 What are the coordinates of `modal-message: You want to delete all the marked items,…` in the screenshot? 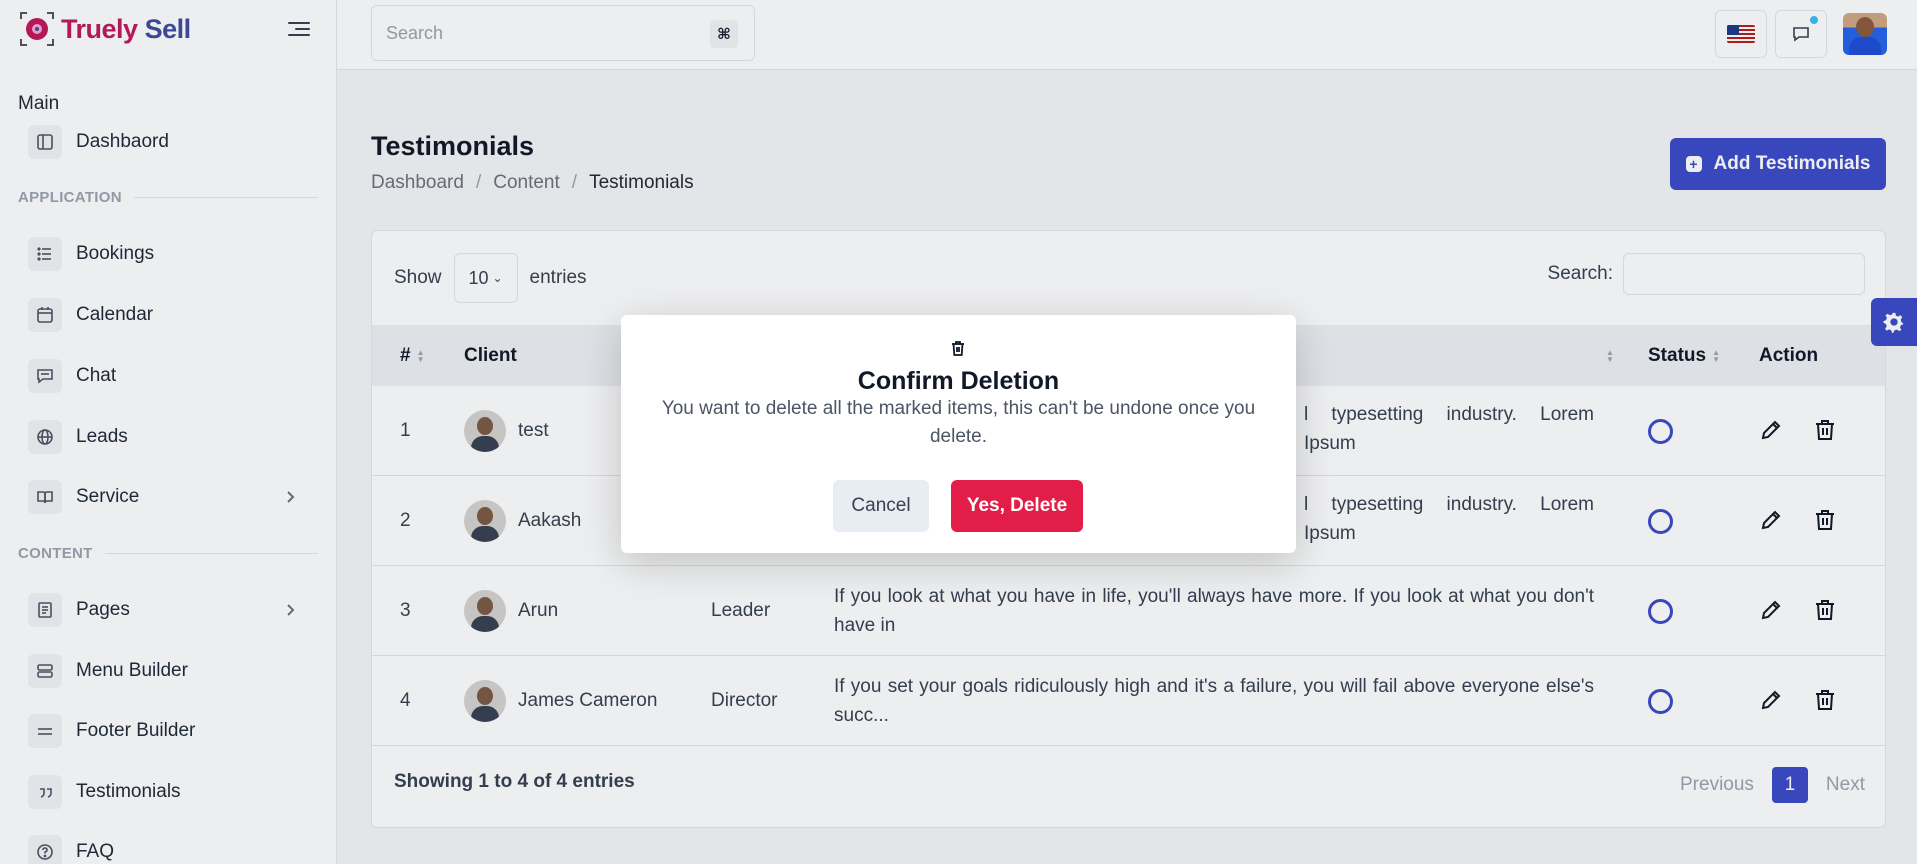 It's located at (958, 422).